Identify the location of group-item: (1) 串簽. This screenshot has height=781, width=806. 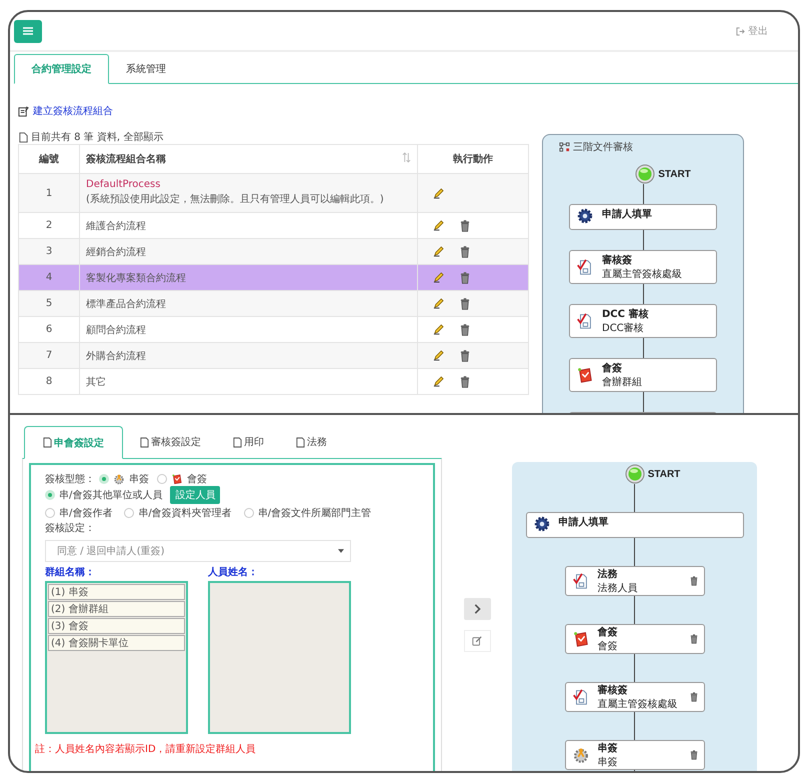
(116, 592).